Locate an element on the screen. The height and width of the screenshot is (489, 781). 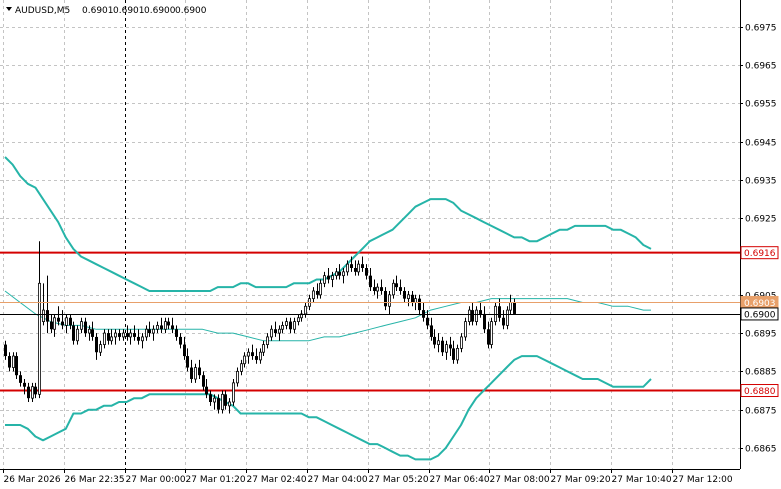
y-tick-label: 0.6955 is located at coordinates (761, 105).